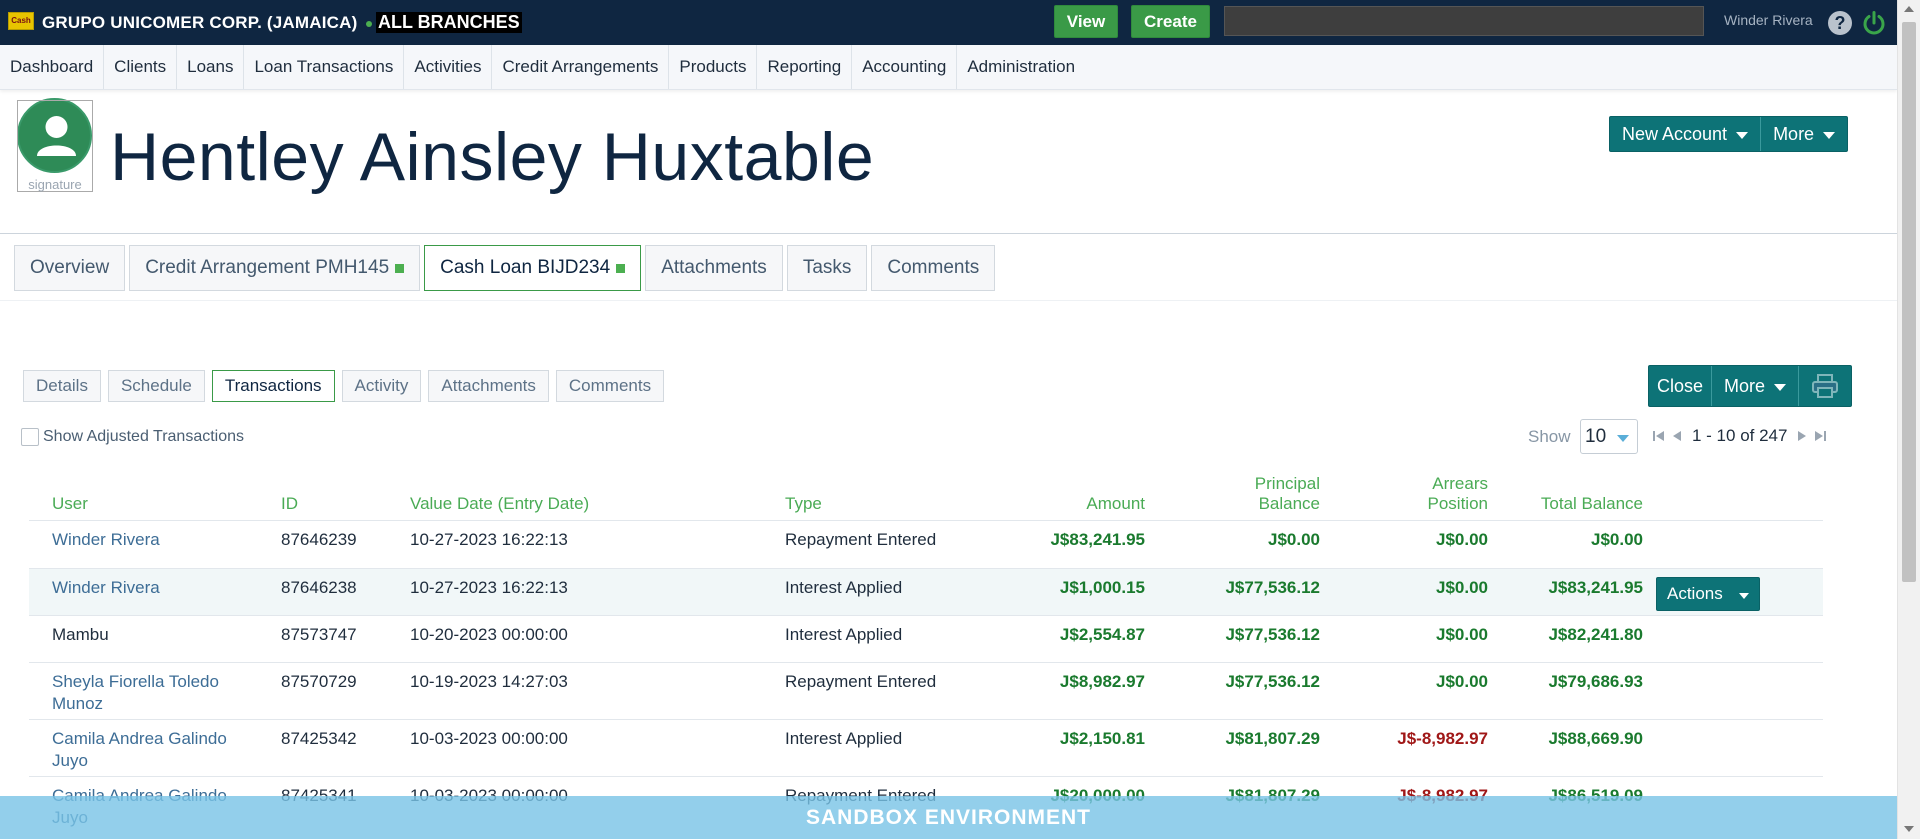 The image size is (1920, 839). Describe the element at coordinates (345, 544) in the screenshot. I see `transaction-id: 87646239` at that location.